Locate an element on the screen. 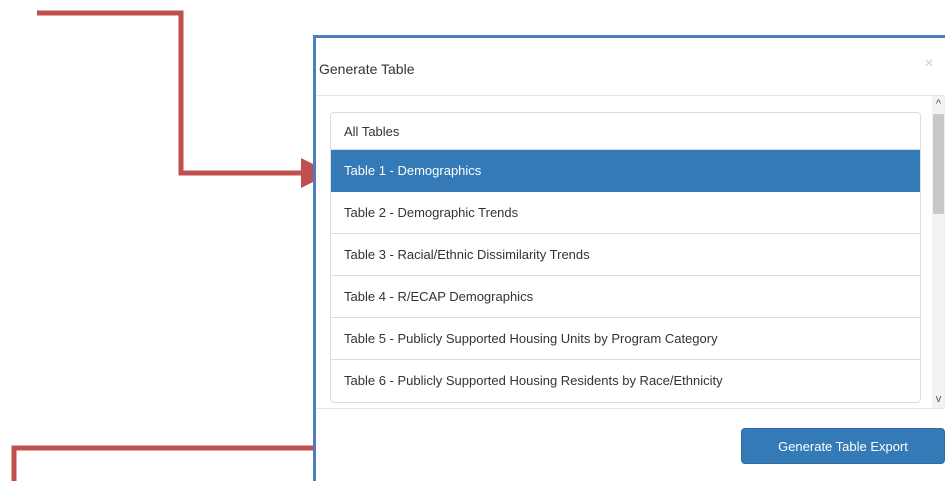  list-item-table-2: Table 2 - Demographic Trends is located at coordinates (625, 213).